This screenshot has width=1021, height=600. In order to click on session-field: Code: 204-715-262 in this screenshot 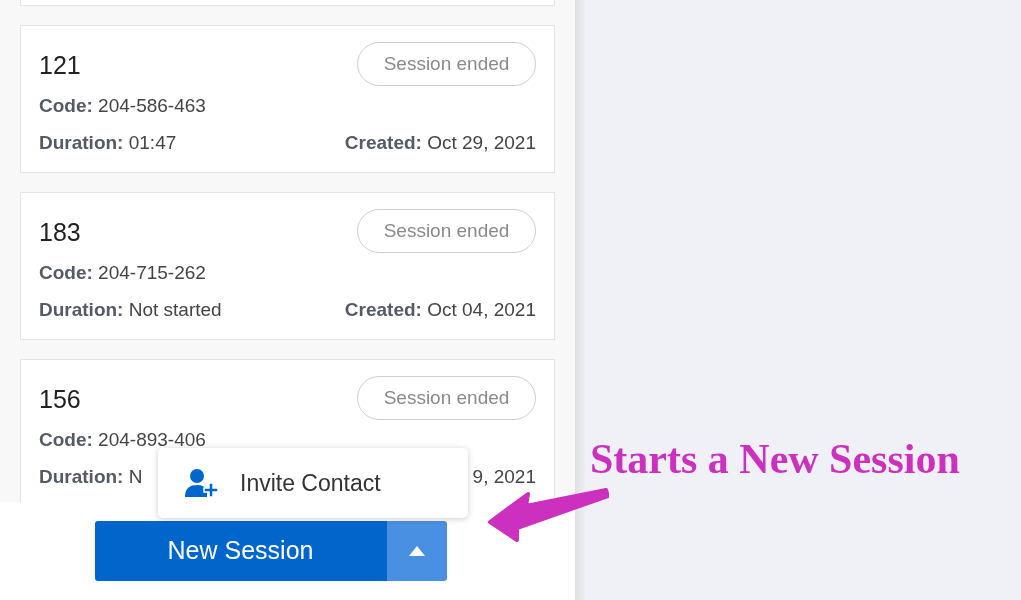, I will do `click(122, 272)`.